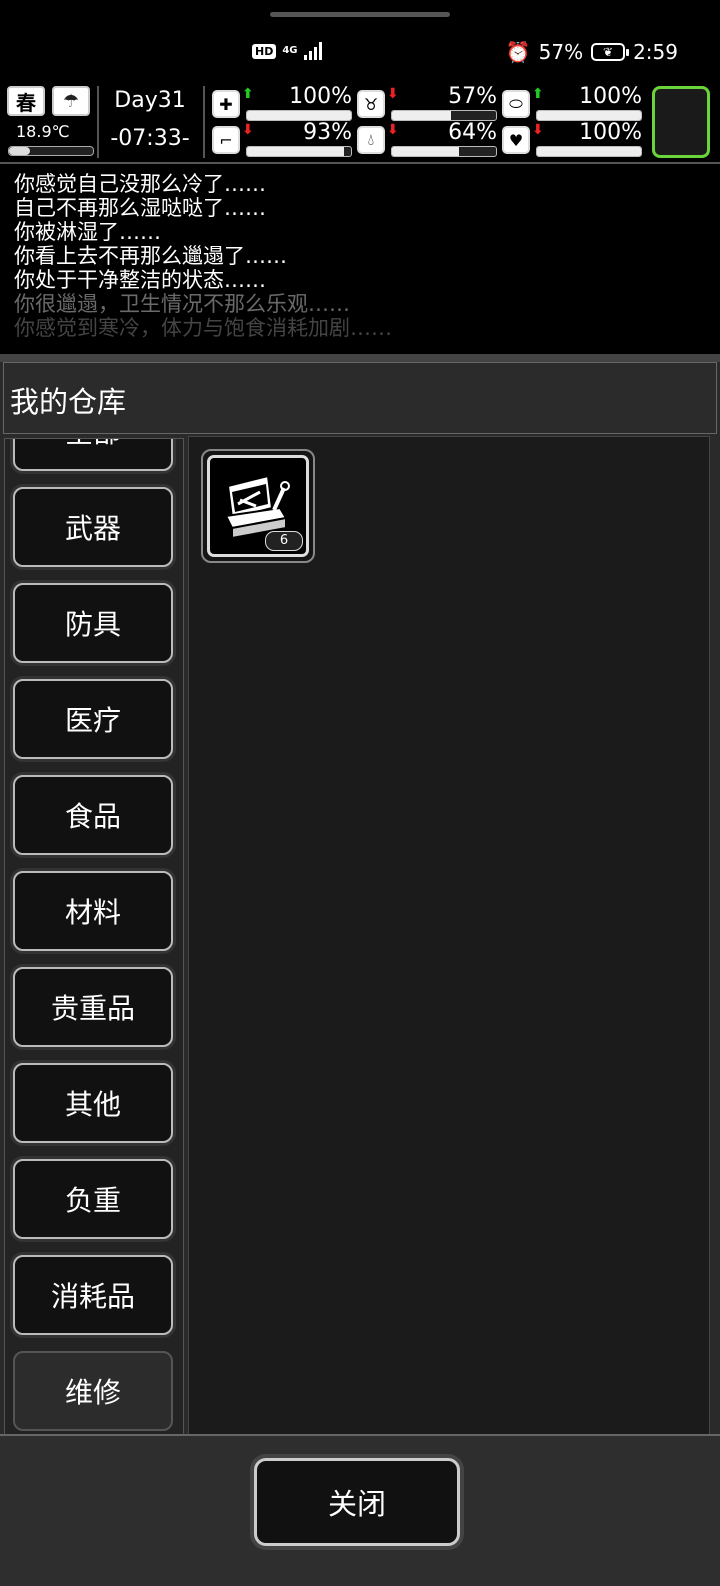  Describe the element at coordinates (572, 103) in the screenshot. I see `stat-medicine: ⬭ ⬆ 100%` at that location.